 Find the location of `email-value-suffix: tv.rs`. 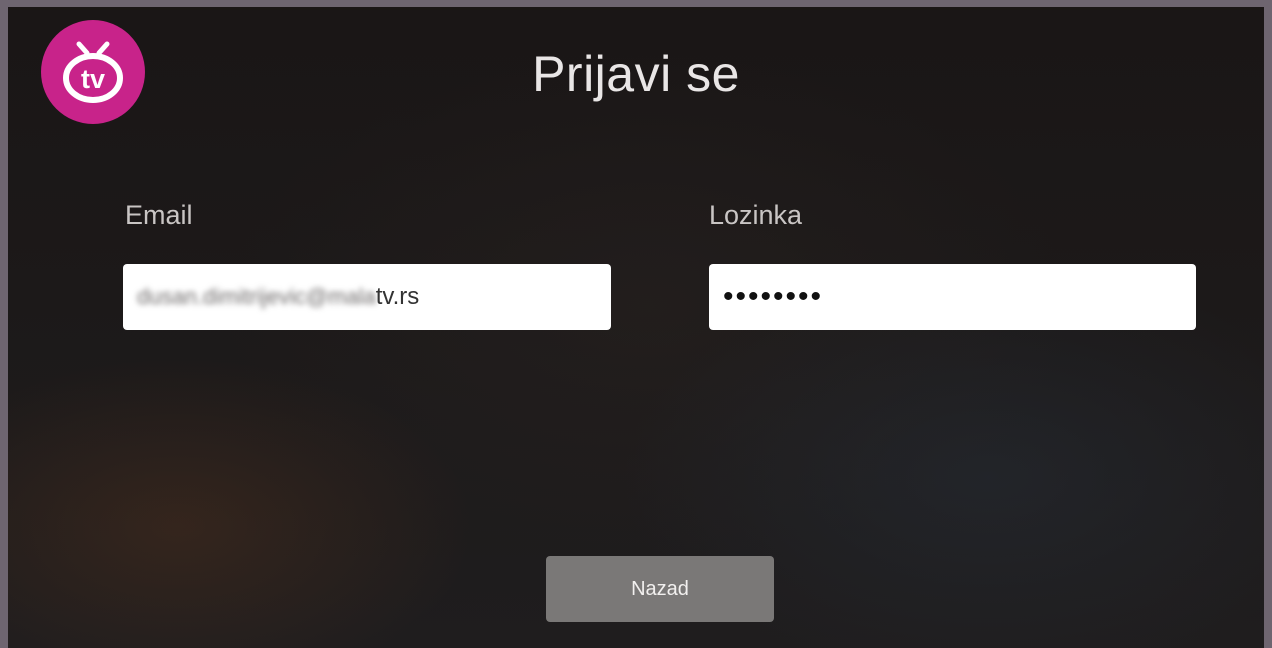

email-value-suffix: tv.rs is located at coordinates (397, 296).